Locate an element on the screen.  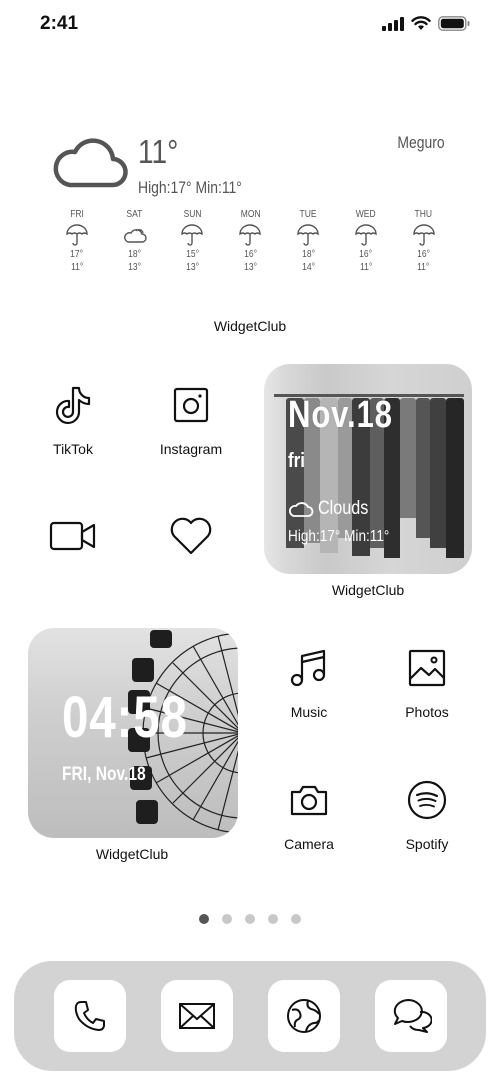
forecast-day: WED 16° 11° is located at coordinates (366, 241).